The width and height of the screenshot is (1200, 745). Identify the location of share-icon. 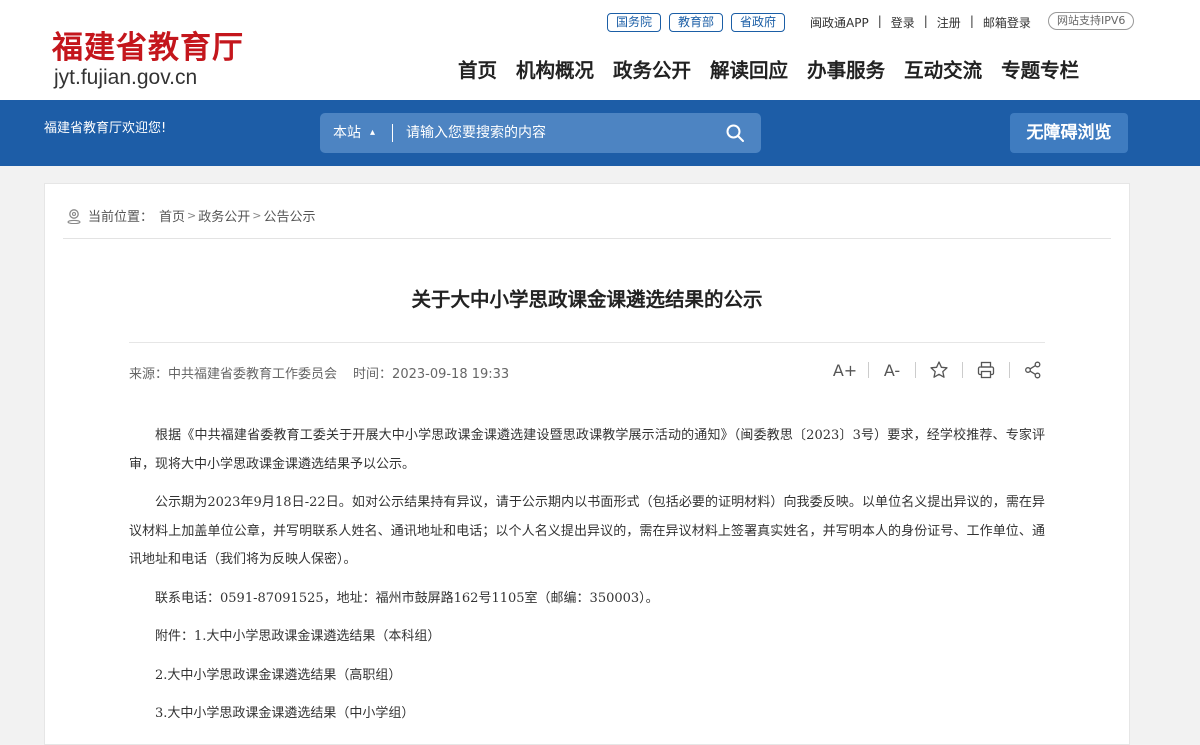
(1033, 370).